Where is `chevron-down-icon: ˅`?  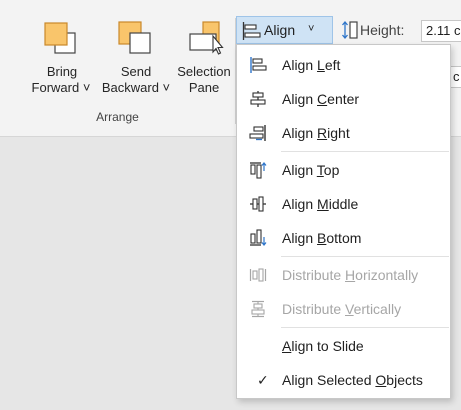 chevron-down-icon: ˅ is located at coordinates (311, 29).